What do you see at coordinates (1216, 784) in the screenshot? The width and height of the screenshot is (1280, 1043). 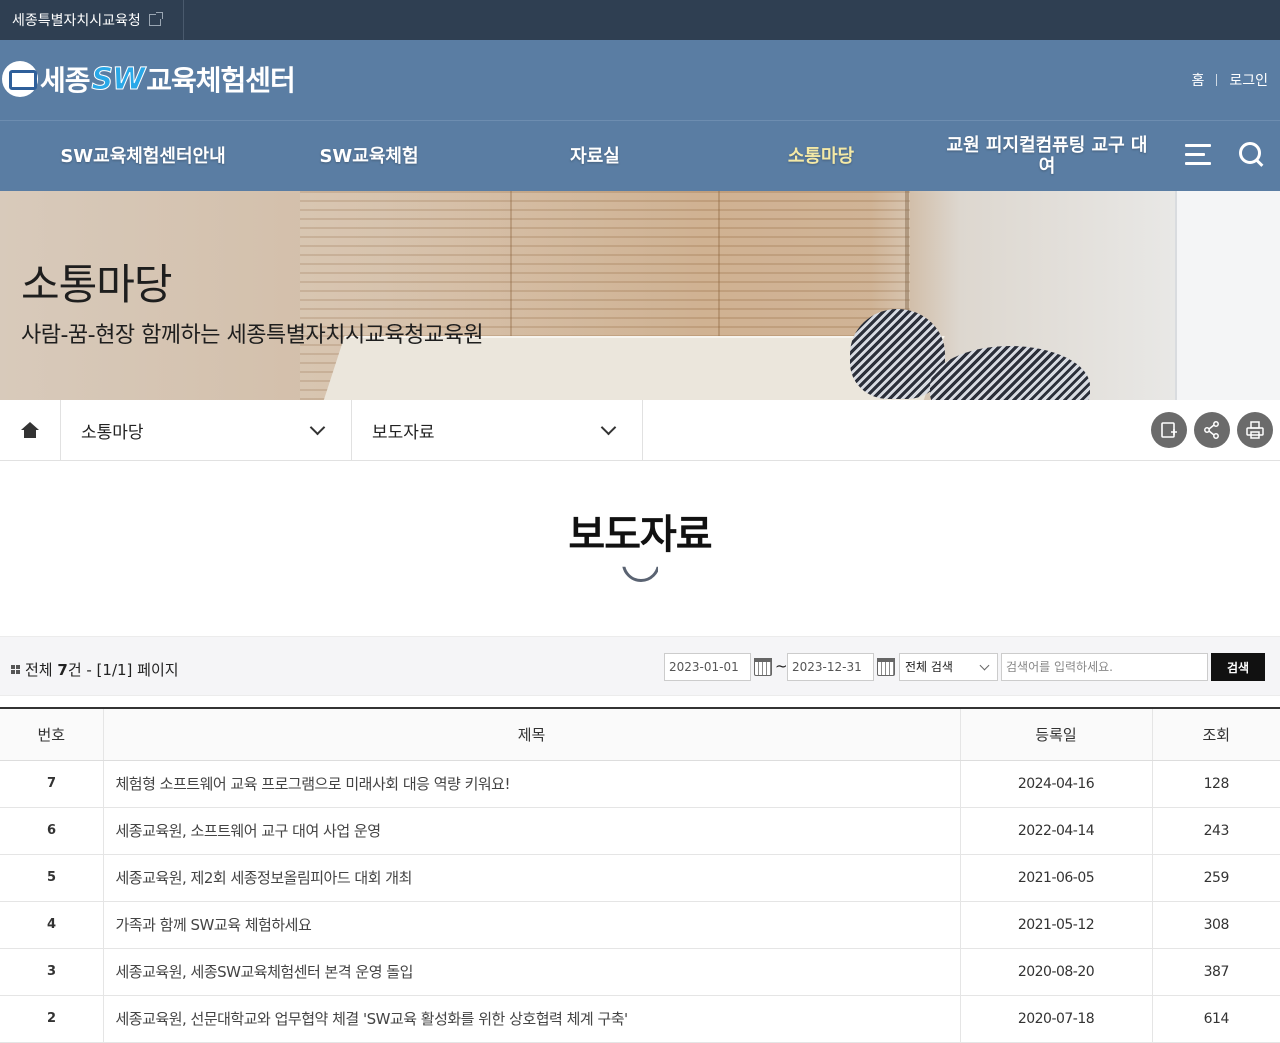 I see `row-views: 128` at bounding box center [1216, 784].